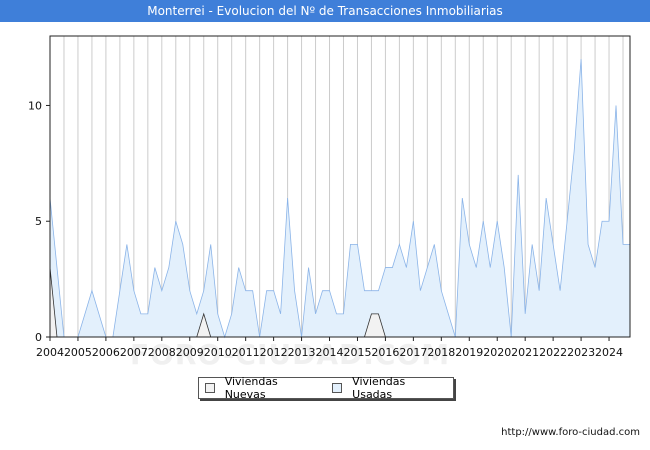 The height and width of the screenshot is (450, 650). I want to click on legend-label-usadas: Viviendas Usadas, so click(379, 388).